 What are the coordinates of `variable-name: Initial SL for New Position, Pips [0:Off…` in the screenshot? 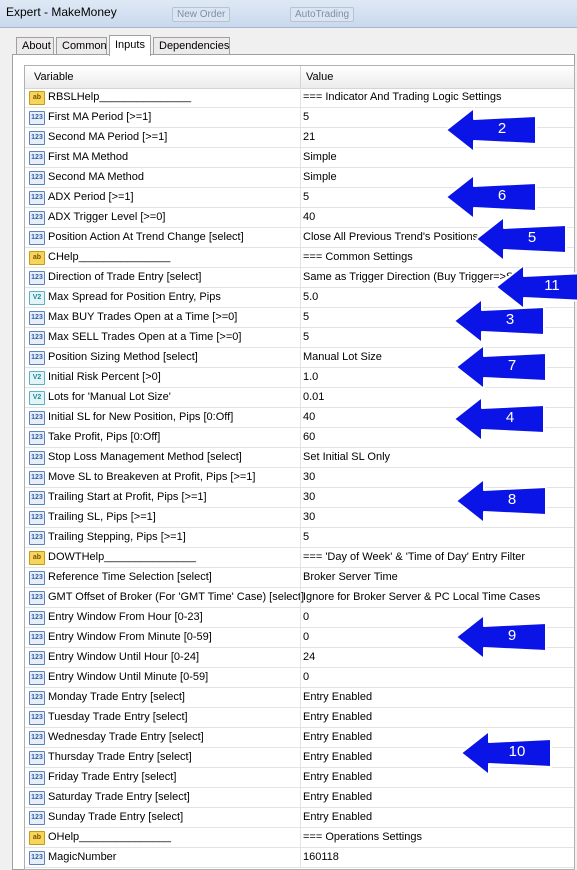 It's located at (141, 417).